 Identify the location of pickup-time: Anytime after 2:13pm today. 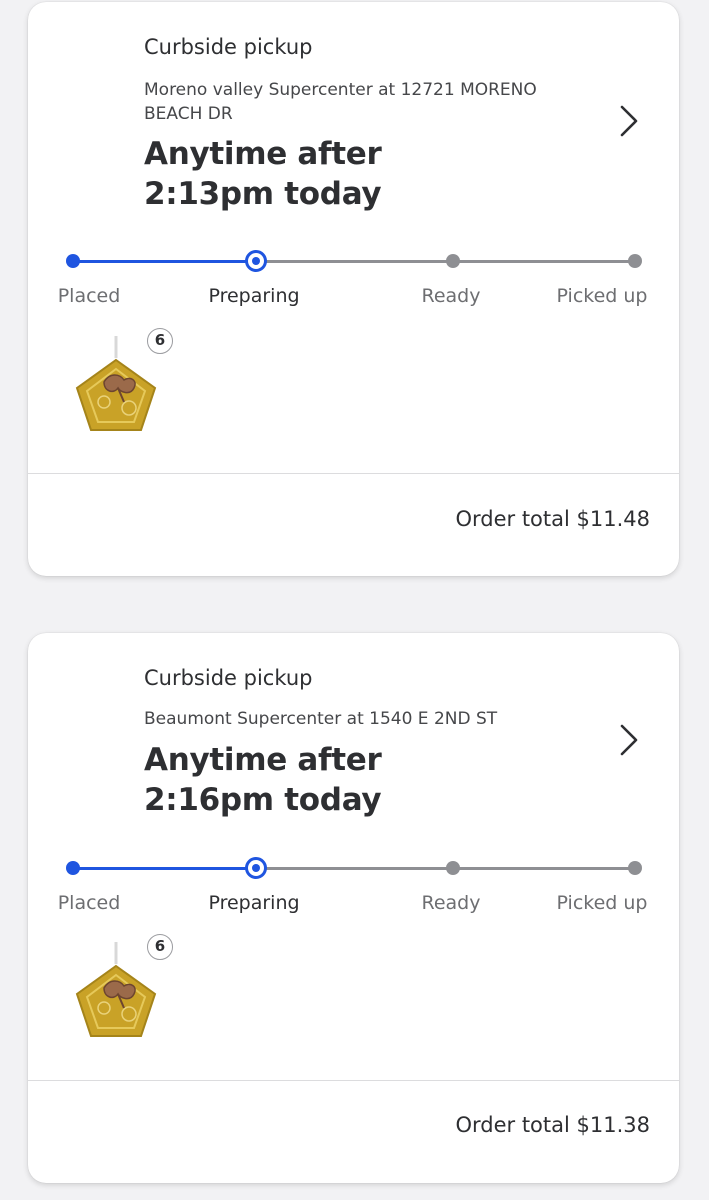
(304, 174).